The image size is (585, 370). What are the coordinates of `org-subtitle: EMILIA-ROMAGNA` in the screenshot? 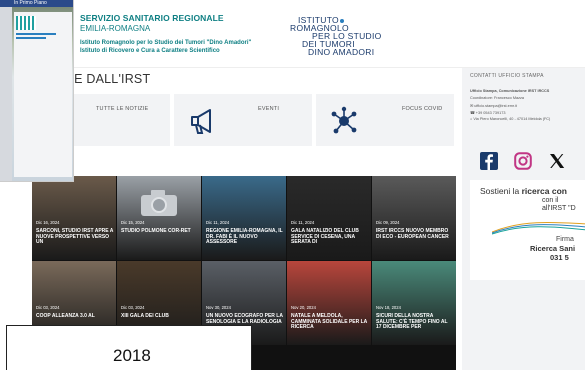 It's located at (115, 28).